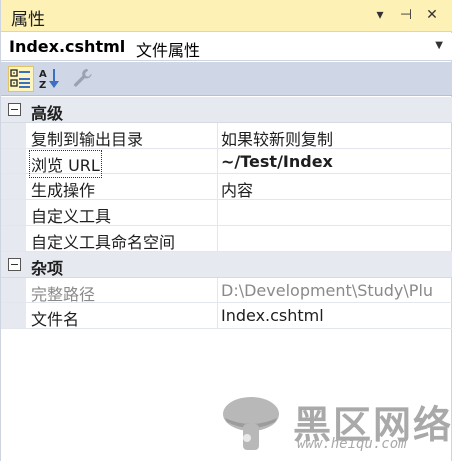 The image size is (452, 461). I want to click on chevron-down-icon: ▼, so click(439, 45).